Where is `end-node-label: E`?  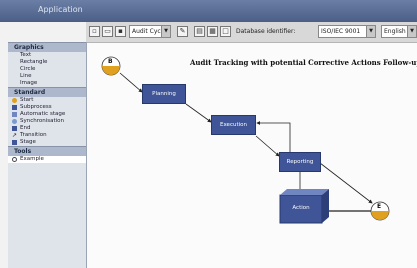
end-node-label: E is located at coordinates (379, 206).